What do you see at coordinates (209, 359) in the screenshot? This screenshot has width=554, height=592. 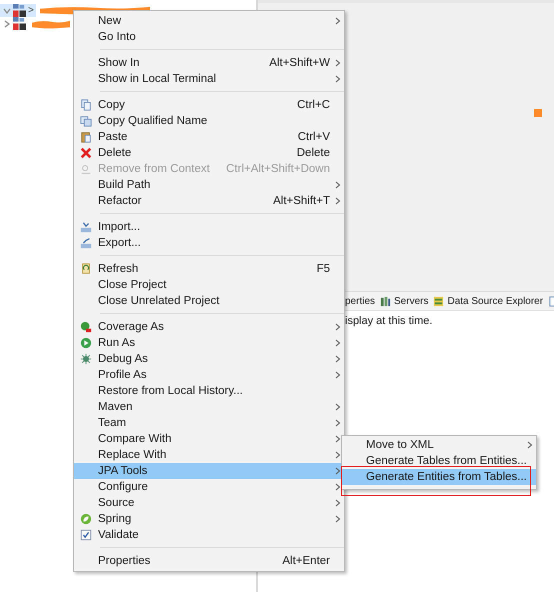 I see `menu-item: Debug As` at bounding box center [209, 359].